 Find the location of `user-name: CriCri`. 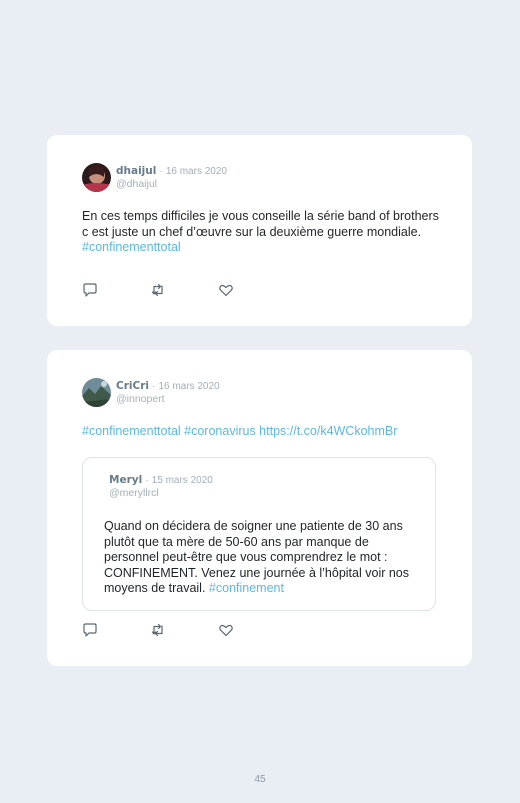

user-name: CriCri is located at coordinates (132, 386).